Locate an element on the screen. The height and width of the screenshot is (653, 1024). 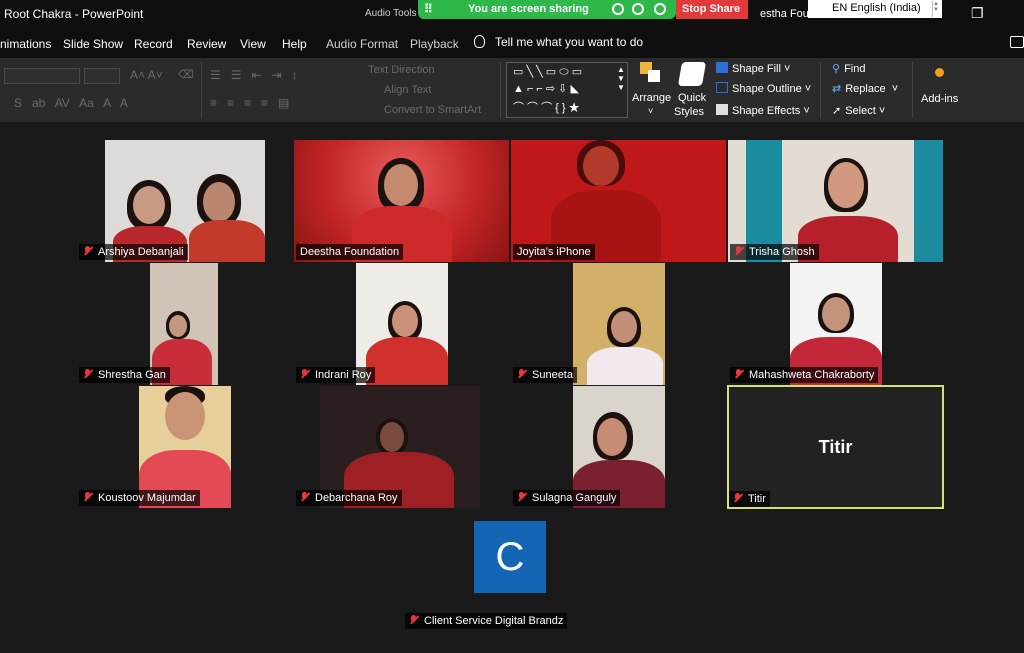
quick-styles-label-1: Quick is located at coordinates (692, 98).